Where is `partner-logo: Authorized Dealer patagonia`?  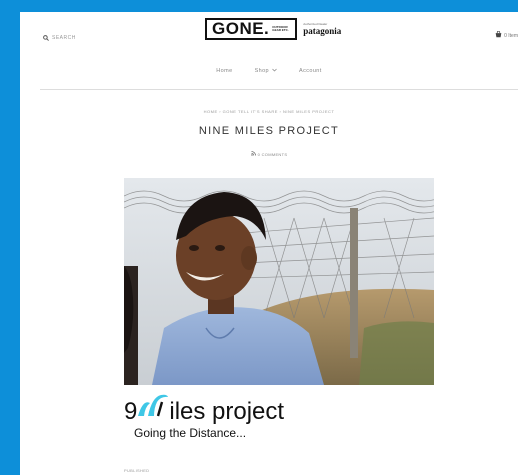
partner-logo: Authorized Dealer patagonia is located at coordinates (322, 29).